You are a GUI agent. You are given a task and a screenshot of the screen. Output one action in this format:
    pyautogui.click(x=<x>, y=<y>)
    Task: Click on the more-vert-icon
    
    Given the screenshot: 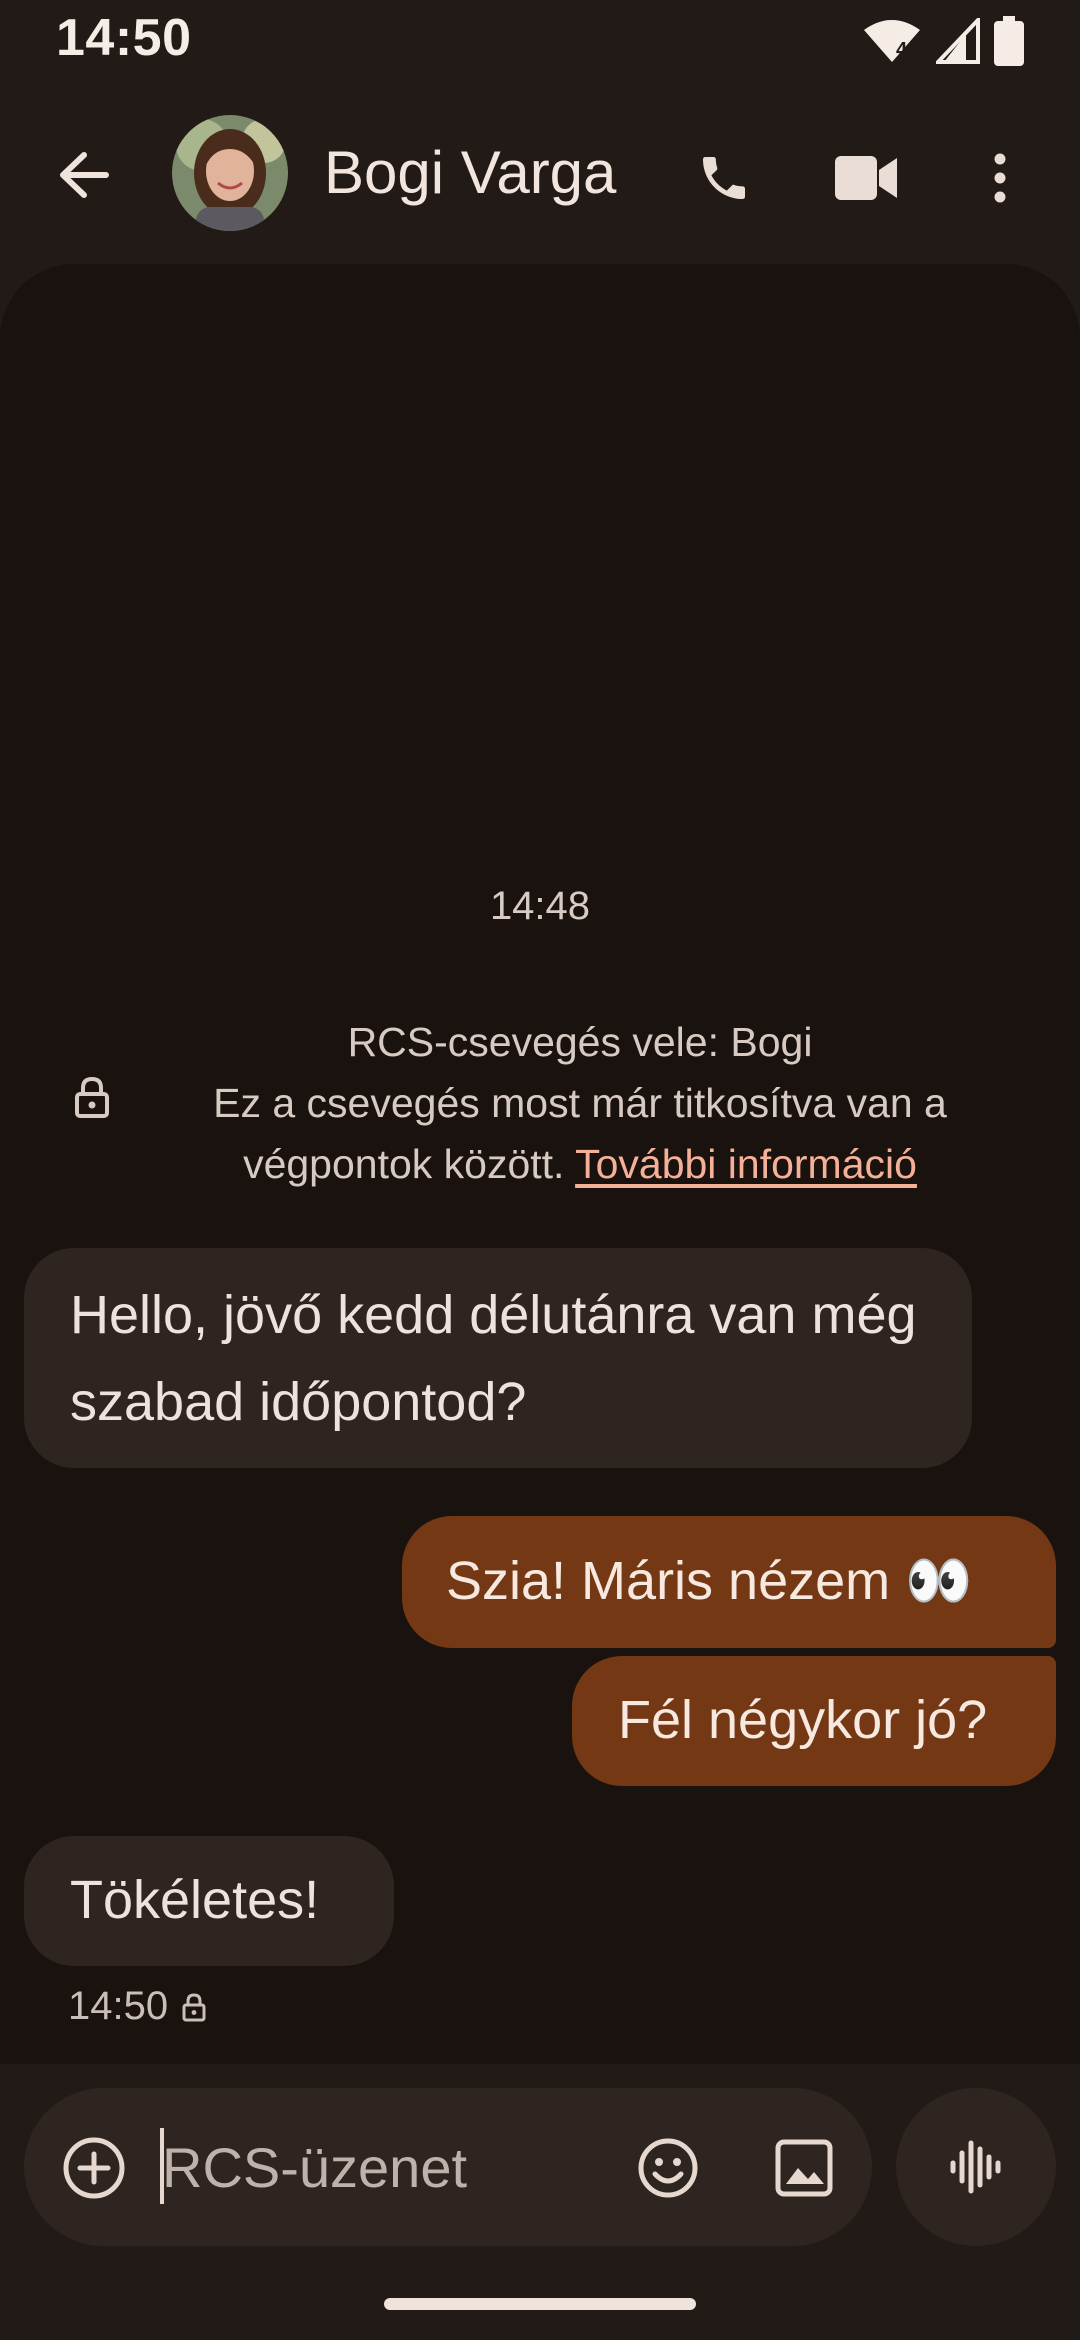 What is the action you would take?
    pyautogui.click(x=1000, y=178)
    